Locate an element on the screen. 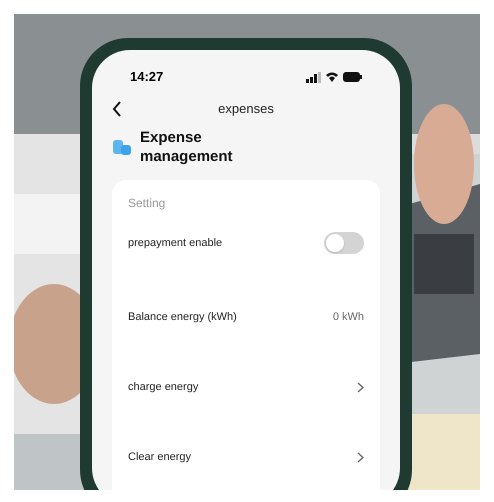 This screenshot has height=502, width=494. row-label: Balance energy (kWh) is located at coordinates (182, 317).